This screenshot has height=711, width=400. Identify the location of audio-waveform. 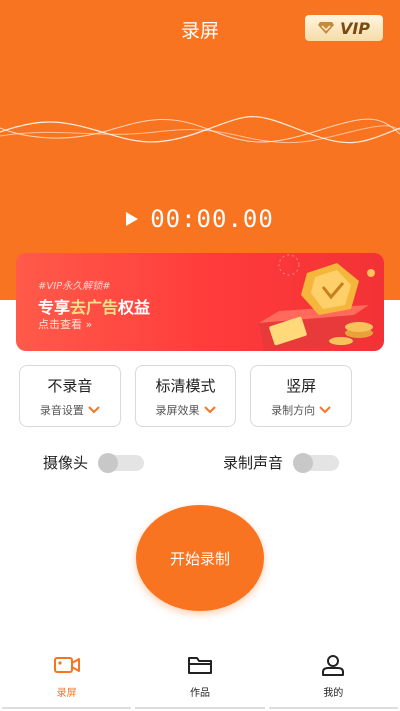
(200, 130).